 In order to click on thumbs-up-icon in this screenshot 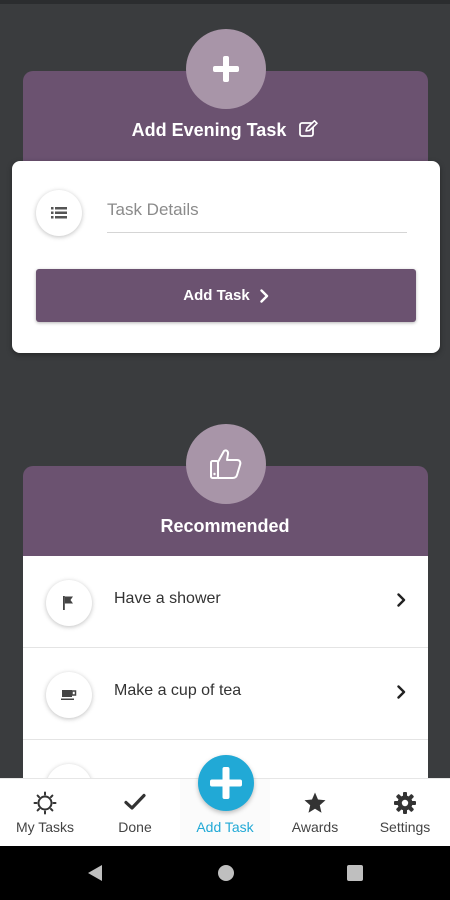, I will do `click(226, 464)`.